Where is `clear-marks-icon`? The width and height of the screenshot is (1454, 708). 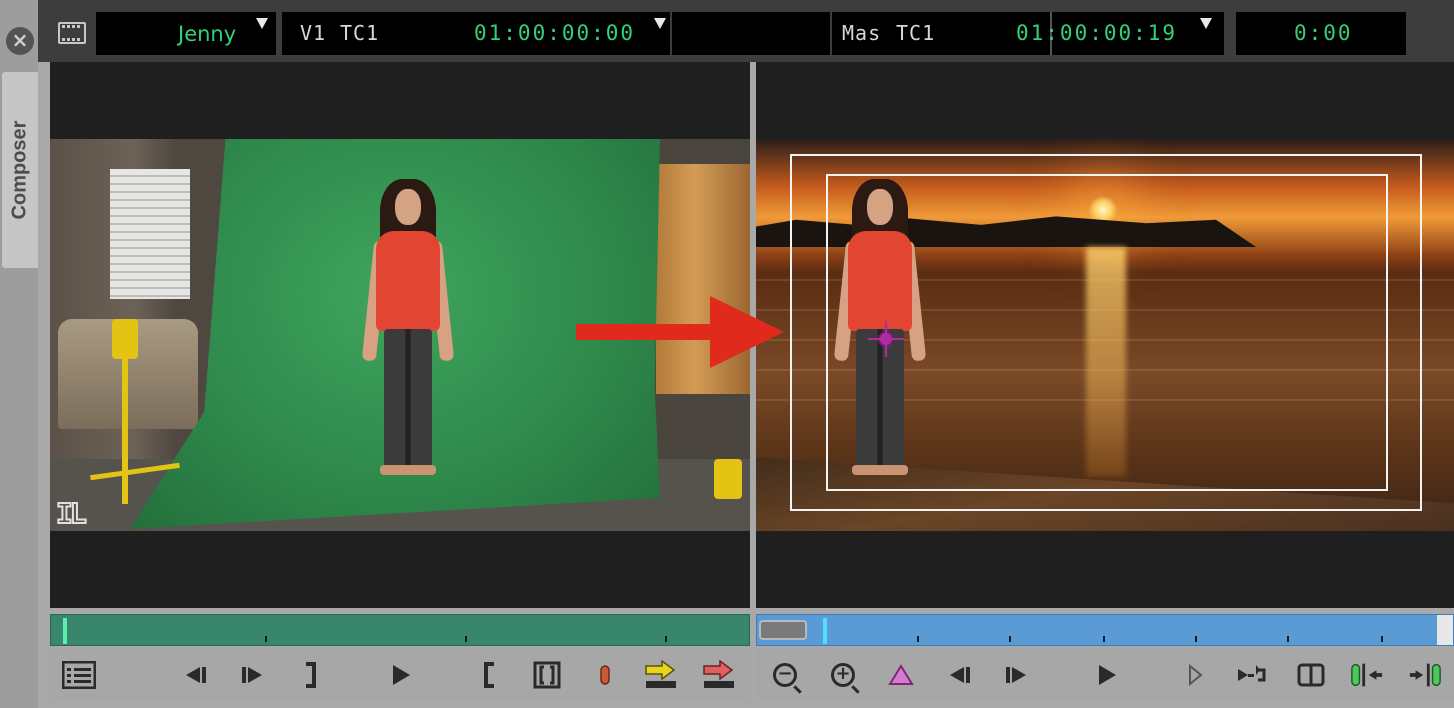
clear-marks-icon is located at coordinates (605, 675).